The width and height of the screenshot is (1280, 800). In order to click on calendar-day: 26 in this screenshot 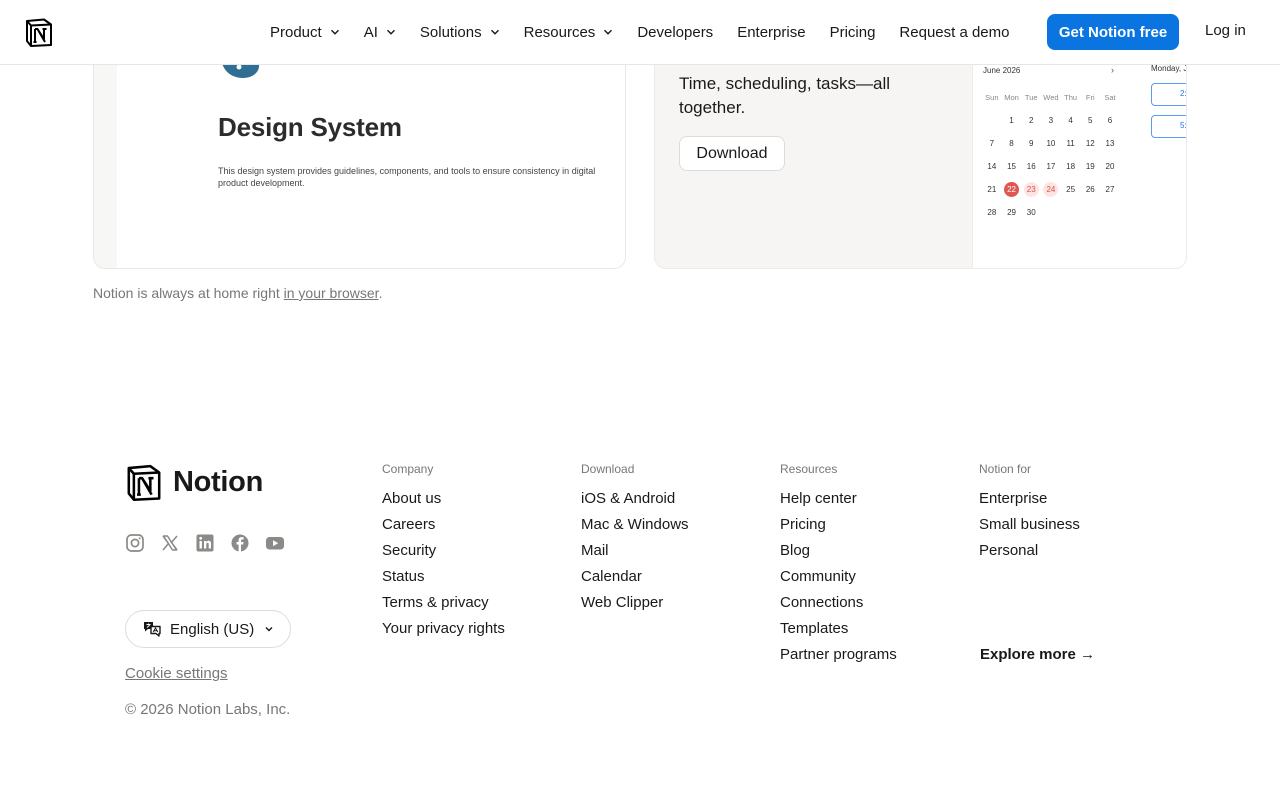, I will do `click(1090, 189)`.